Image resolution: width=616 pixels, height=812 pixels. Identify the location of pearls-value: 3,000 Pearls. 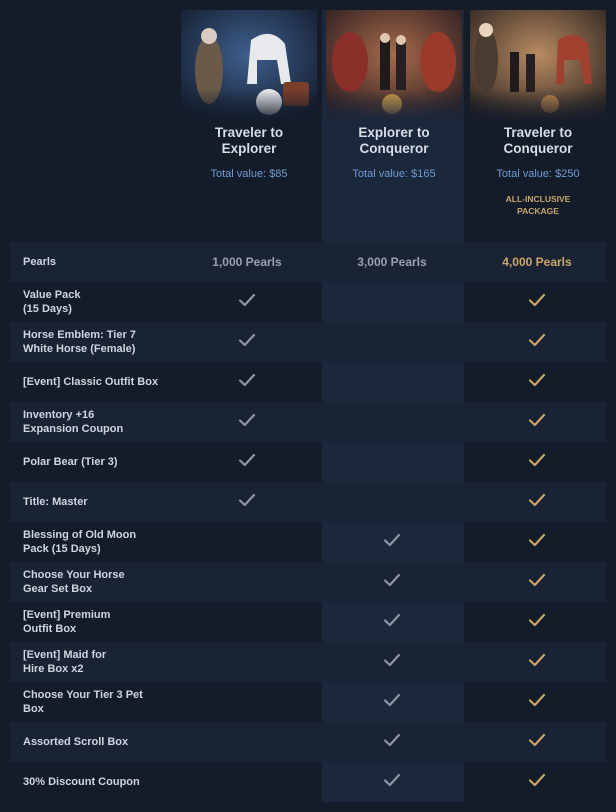
(392, 262).